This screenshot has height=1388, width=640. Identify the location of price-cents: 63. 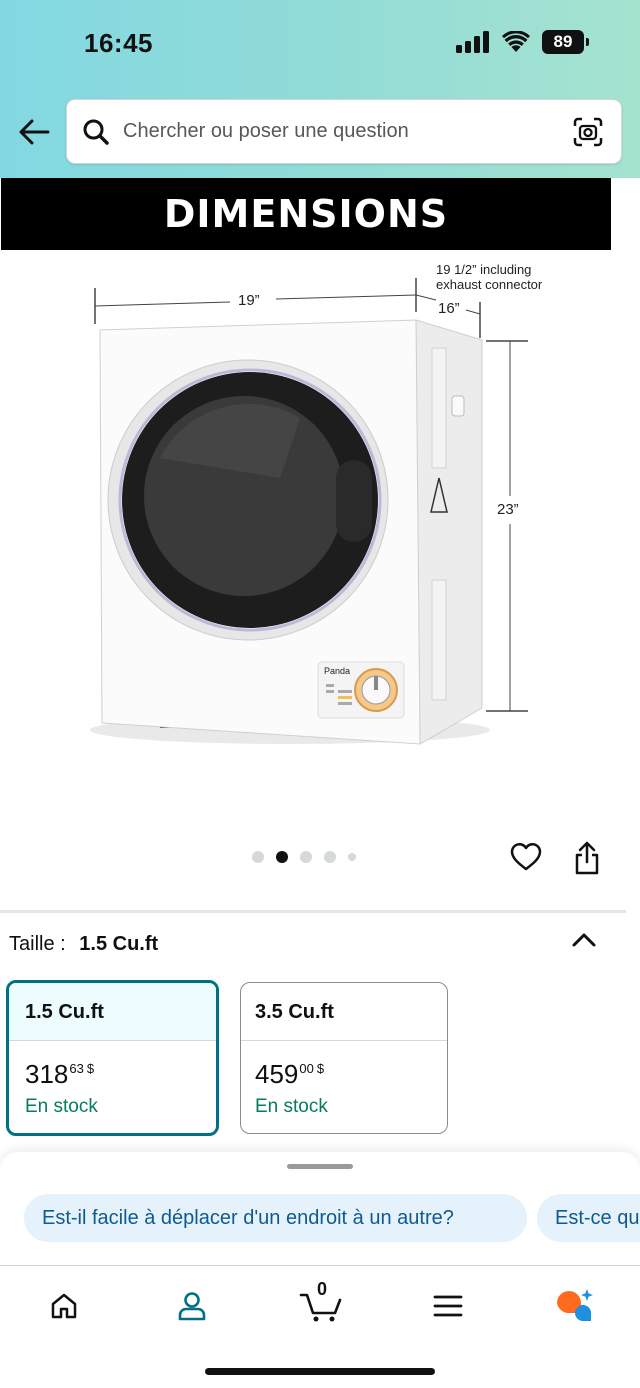
(76, 1068).